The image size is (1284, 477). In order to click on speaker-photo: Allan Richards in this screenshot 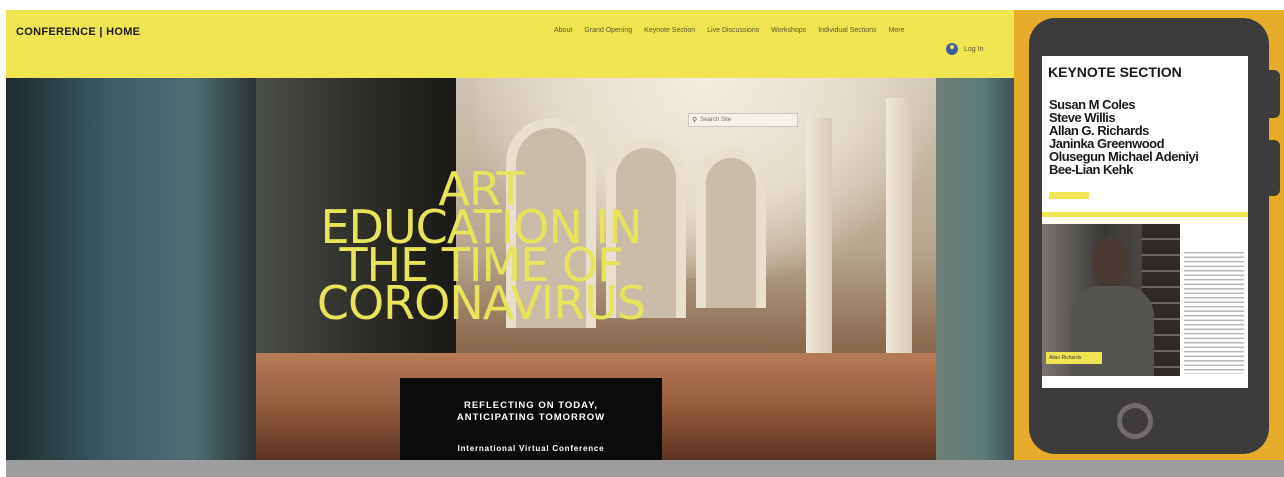, I will do `click(1111, 300)`.